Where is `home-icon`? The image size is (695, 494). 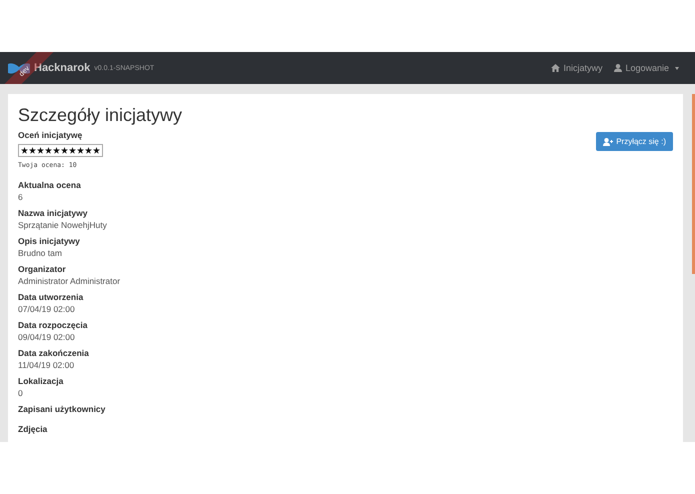 home-icon is located at coordinates (555, 68).